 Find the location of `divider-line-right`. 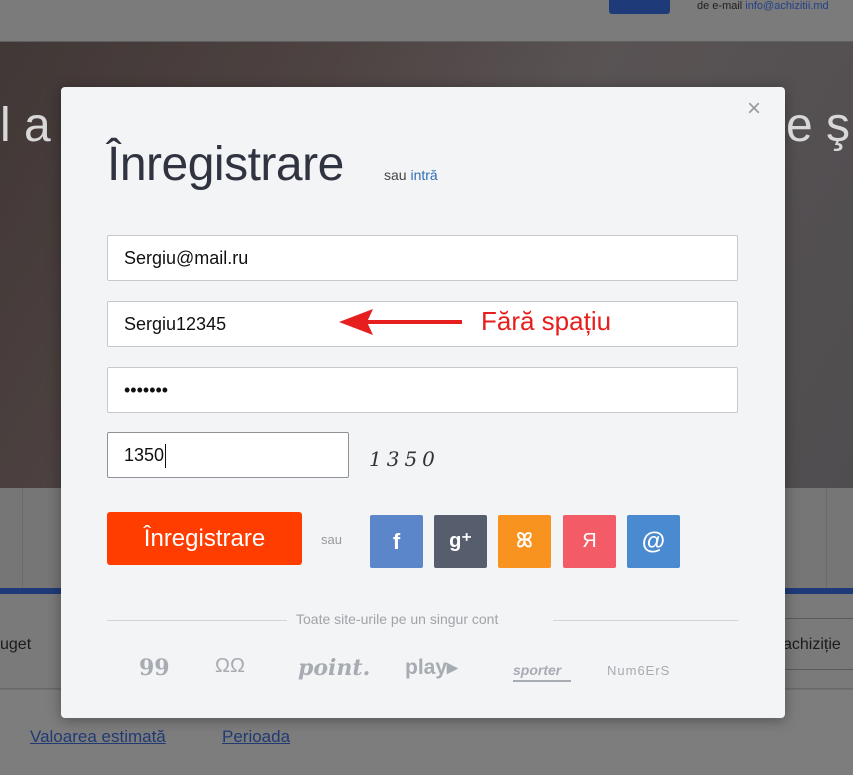

divider-line-right is located at coordinates (645, 620).